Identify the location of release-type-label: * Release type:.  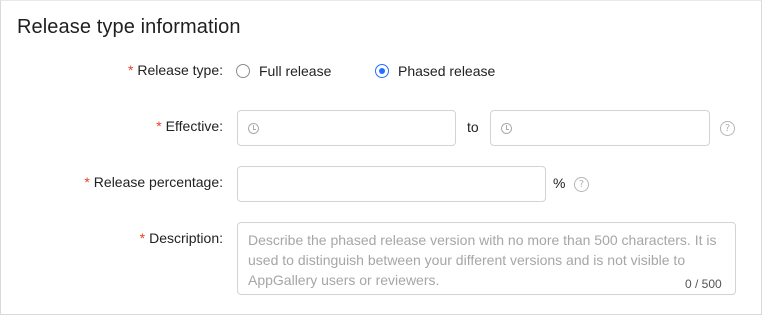
(175, 70).